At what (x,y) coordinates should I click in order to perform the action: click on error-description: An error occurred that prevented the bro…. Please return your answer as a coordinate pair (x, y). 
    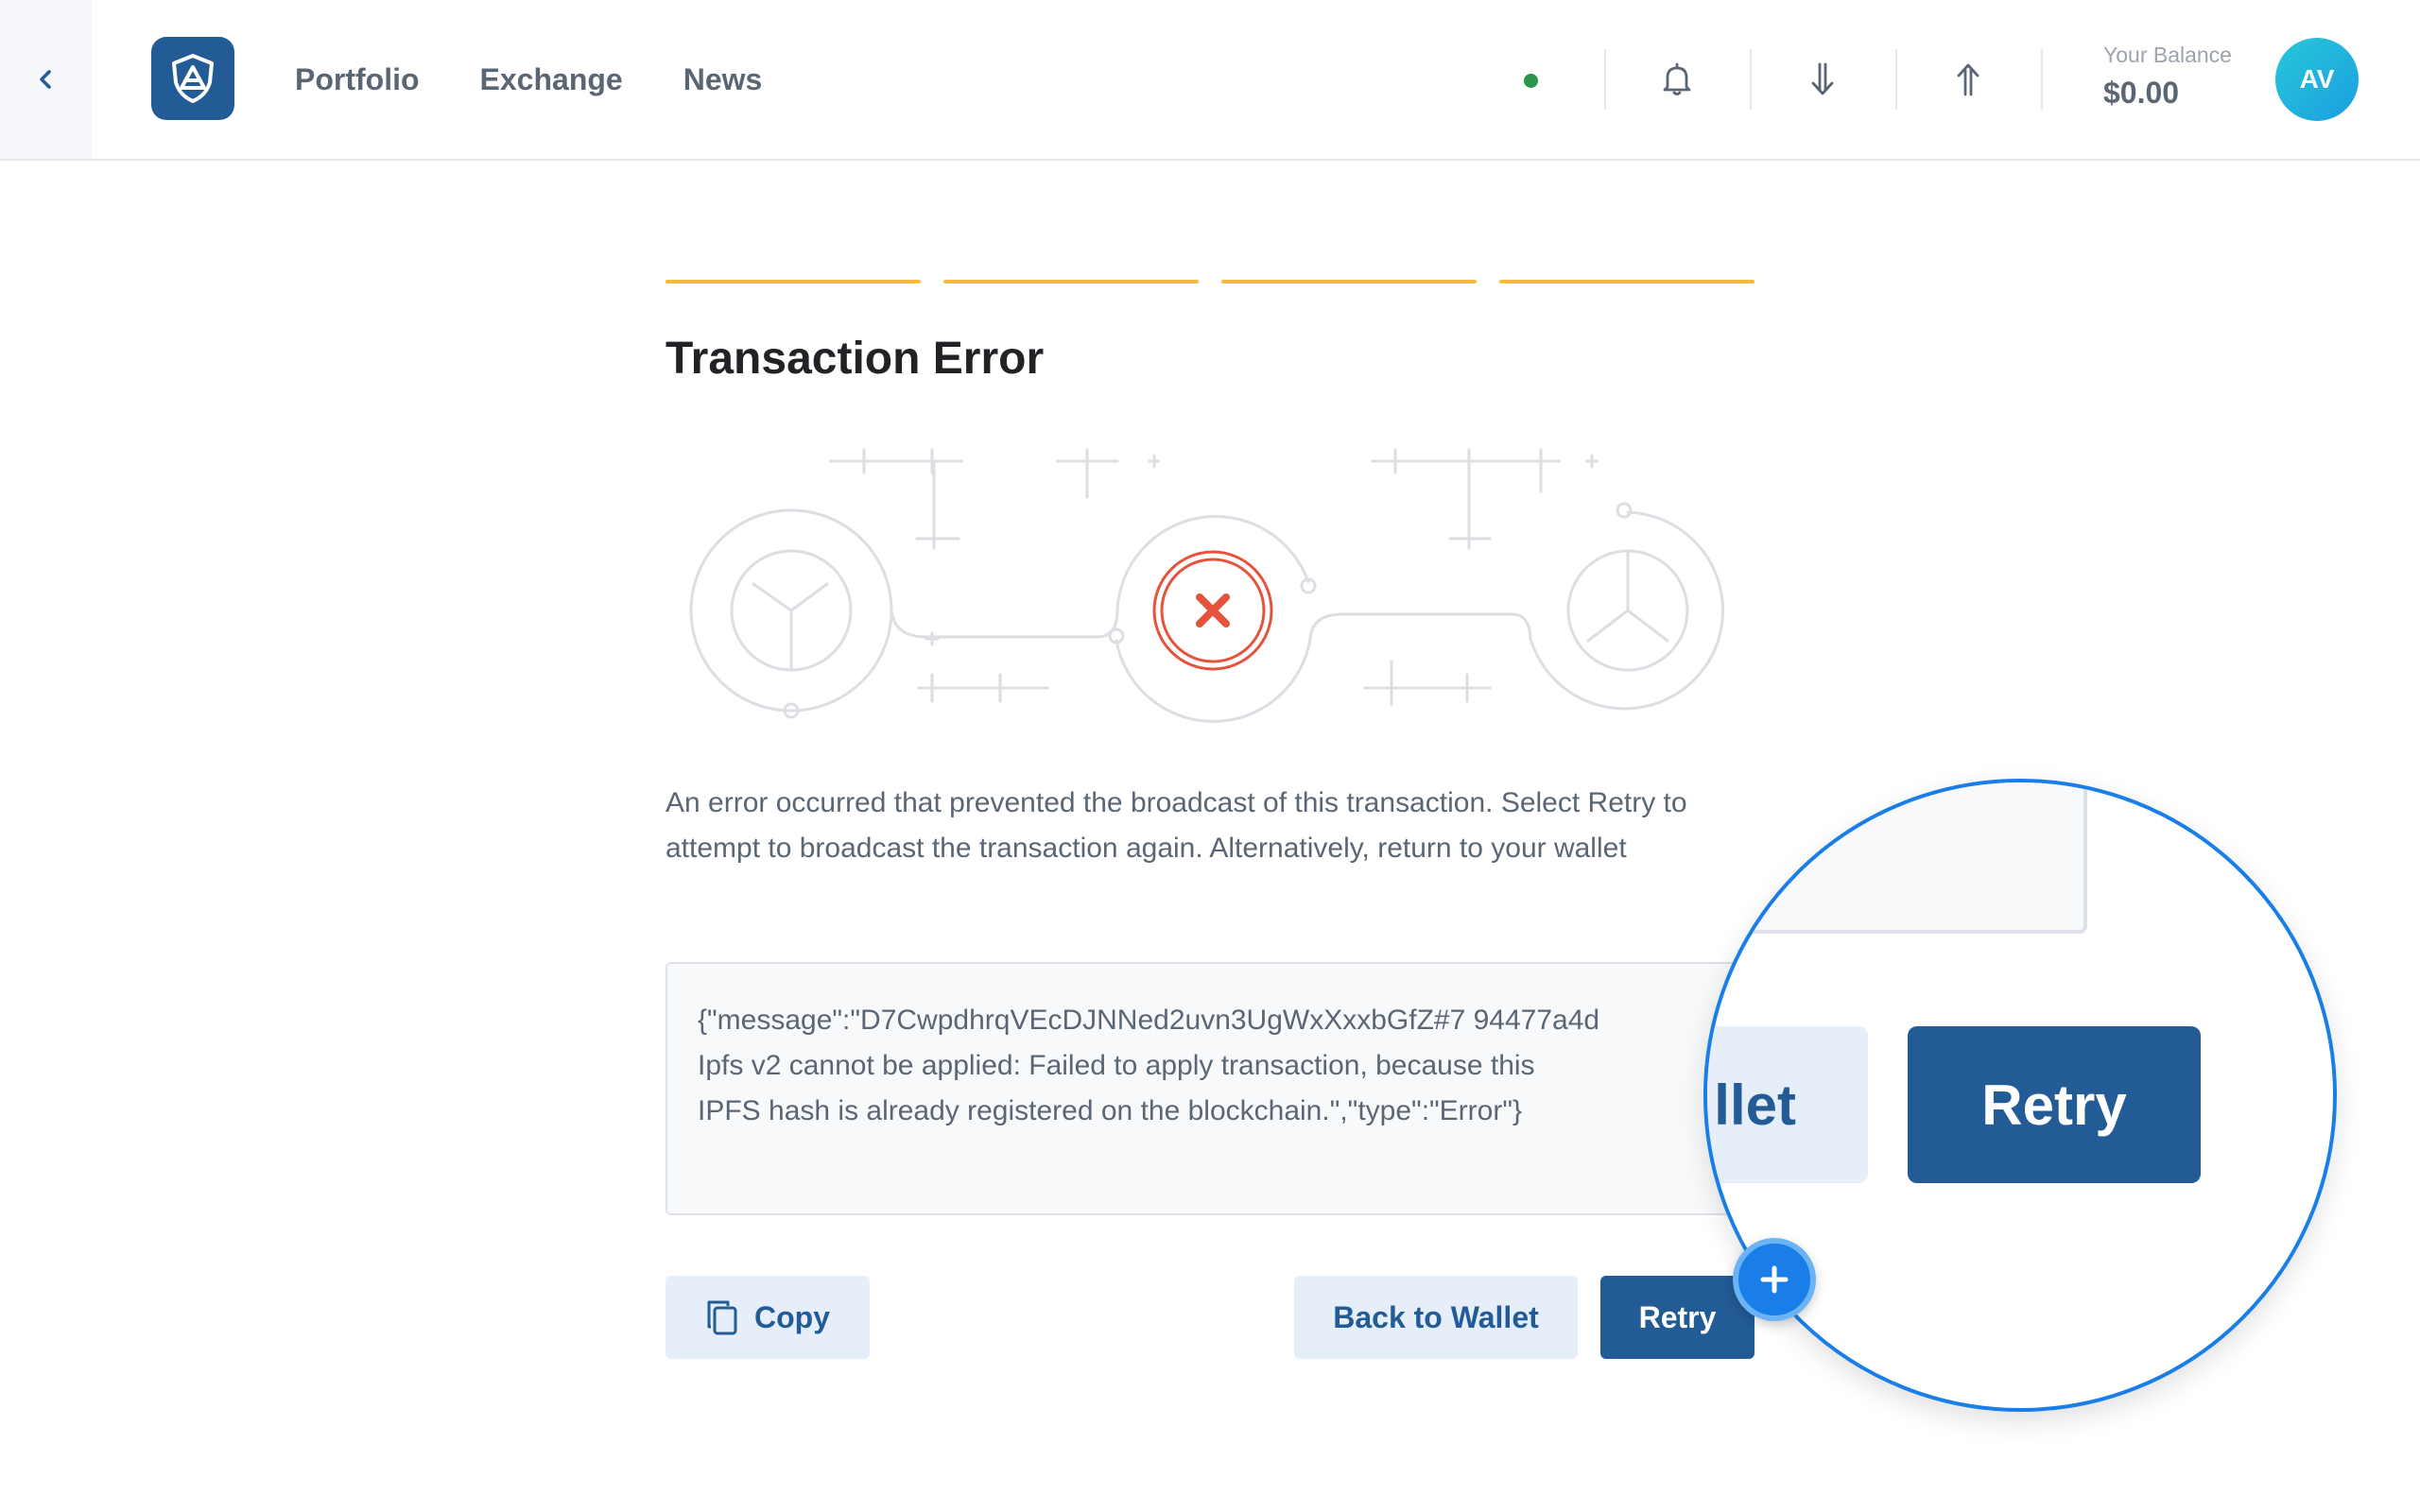
    Looking at the image, I should click on (1176, 825).